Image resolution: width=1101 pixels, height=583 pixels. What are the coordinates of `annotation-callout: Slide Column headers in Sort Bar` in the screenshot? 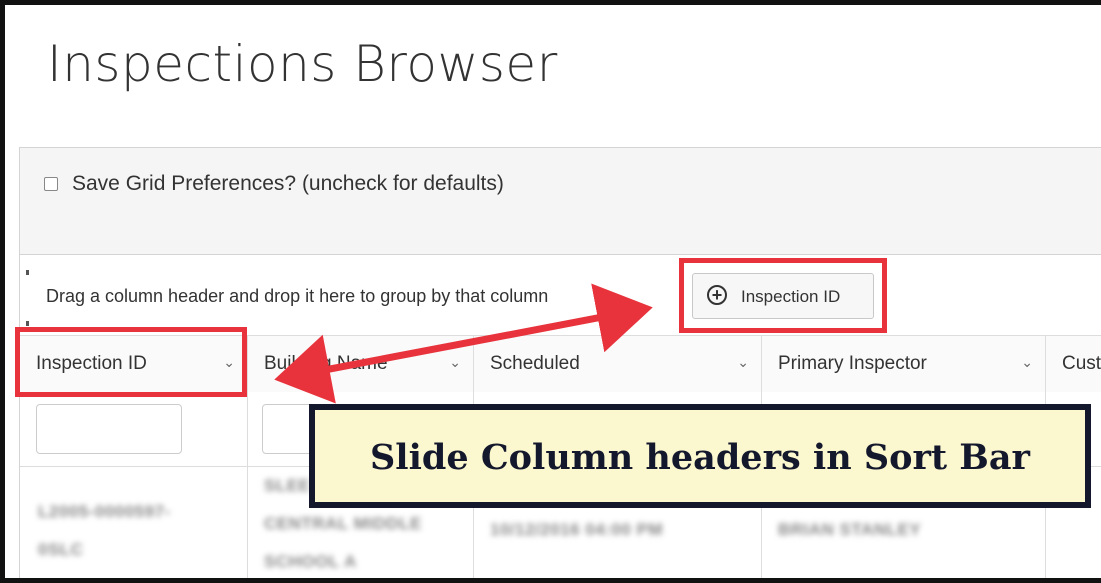 It's located at (700, 456).